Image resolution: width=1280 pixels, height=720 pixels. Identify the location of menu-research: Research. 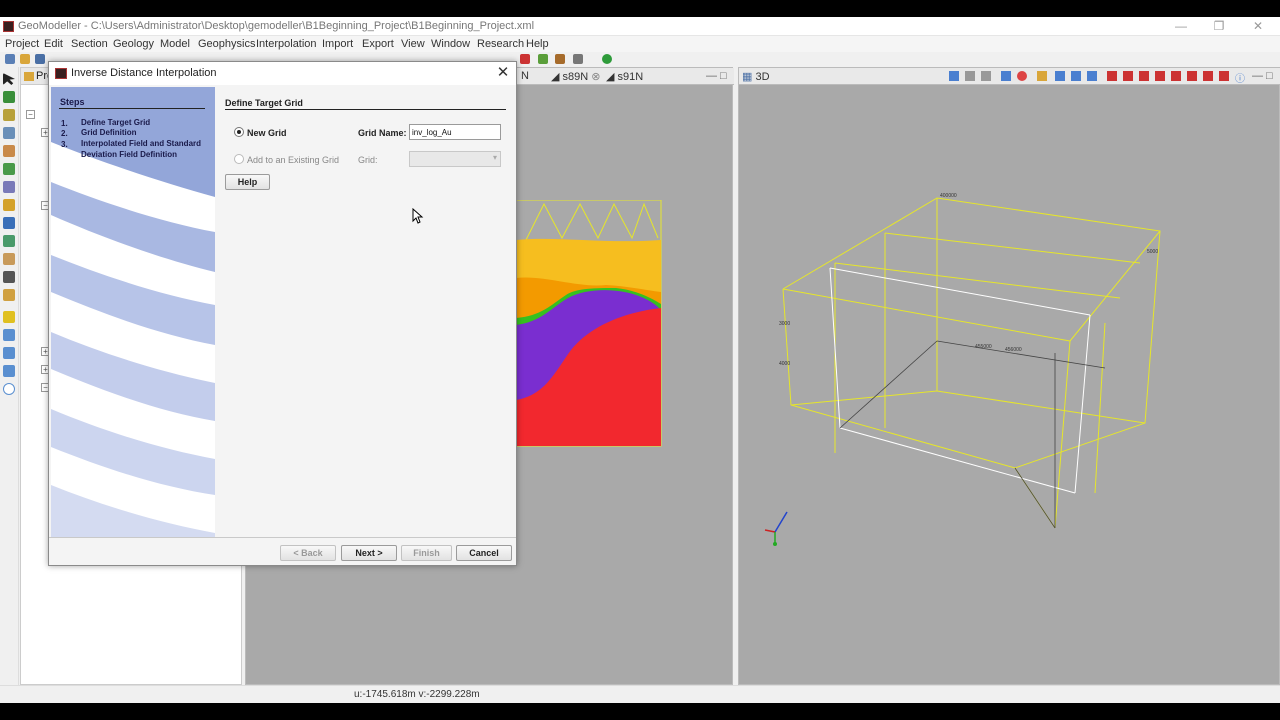
(500, 44).